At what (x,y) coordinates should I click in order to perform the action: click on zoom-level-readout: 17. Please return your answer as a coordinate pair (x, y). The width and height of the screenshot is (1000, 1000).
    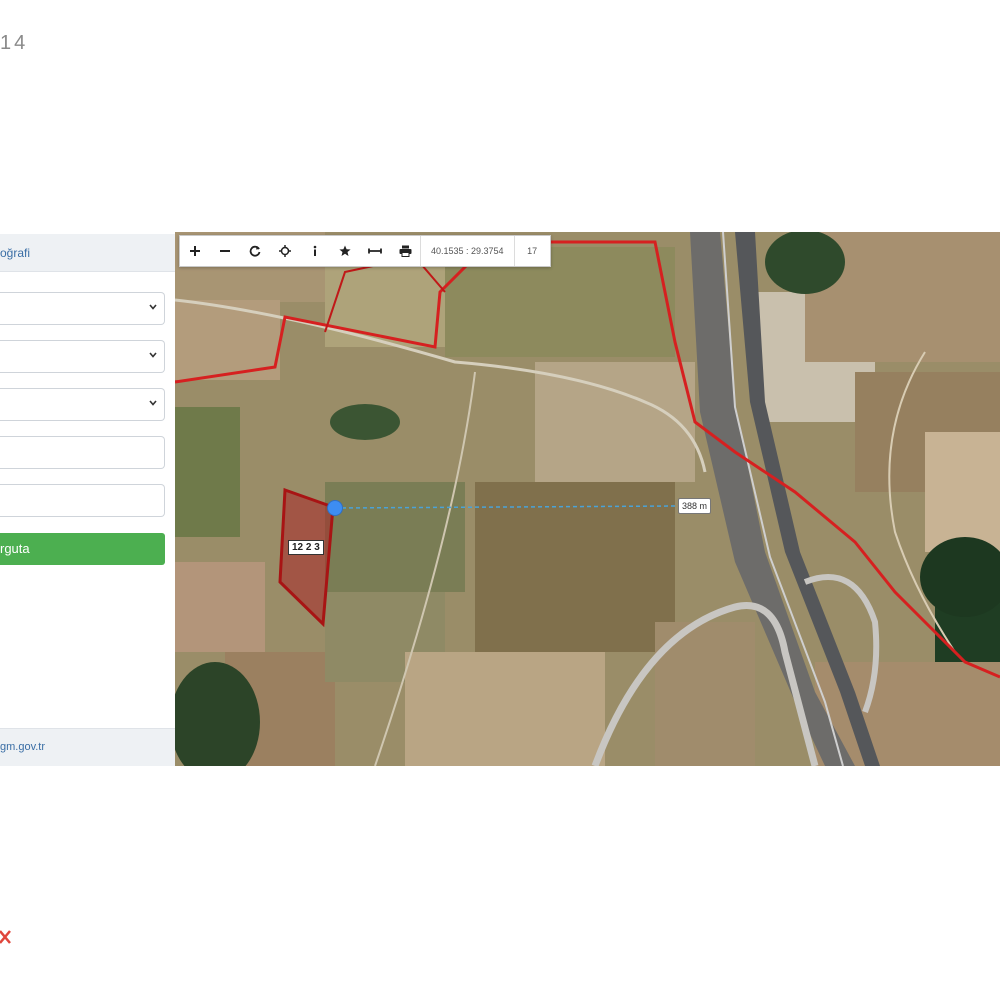
    Looking at the image, I should click on (531, 251).